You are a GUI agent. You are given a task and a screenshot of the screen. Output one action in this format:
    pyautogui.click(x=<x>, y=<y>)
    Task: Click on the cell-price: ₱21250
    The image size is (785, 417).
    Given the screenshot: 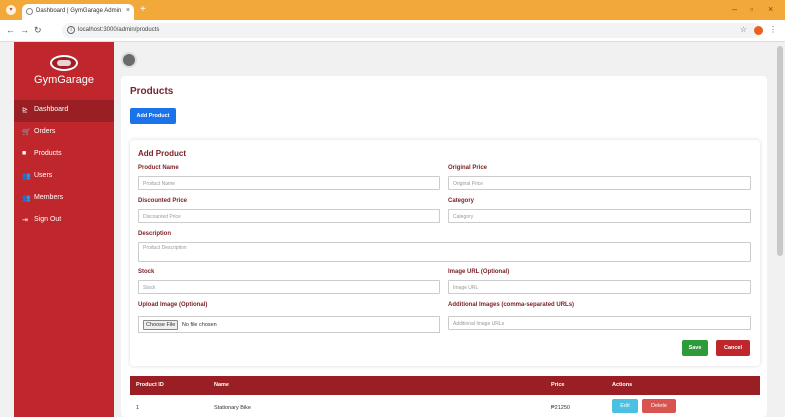 What is the action you would take?
    pyautogui.click(x=560, y=408)
    